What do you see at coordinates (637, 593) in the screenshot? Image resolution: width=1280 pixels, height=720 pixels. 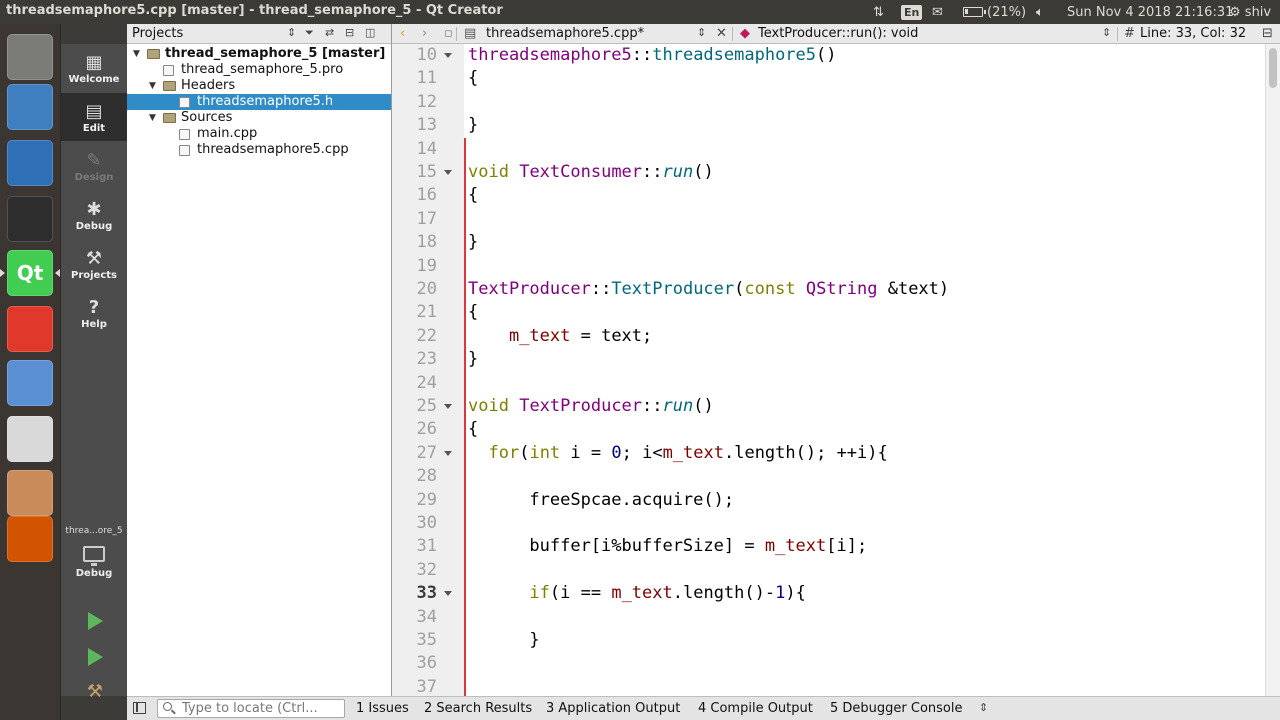 I see `code-line-text: if(i == m_text.length()-1){` at bounding box center [637, 593].